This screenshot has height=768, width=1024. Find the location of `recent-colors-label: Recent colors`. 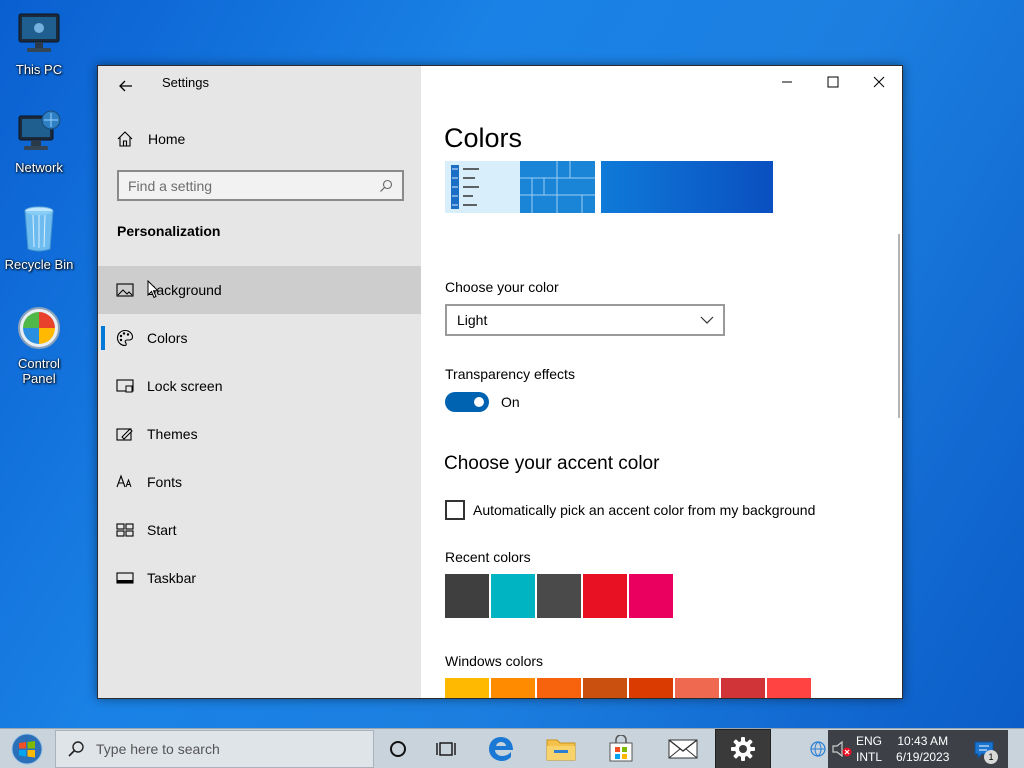

recent-colors-label: Recent colors is located at coordinates (488, 557).